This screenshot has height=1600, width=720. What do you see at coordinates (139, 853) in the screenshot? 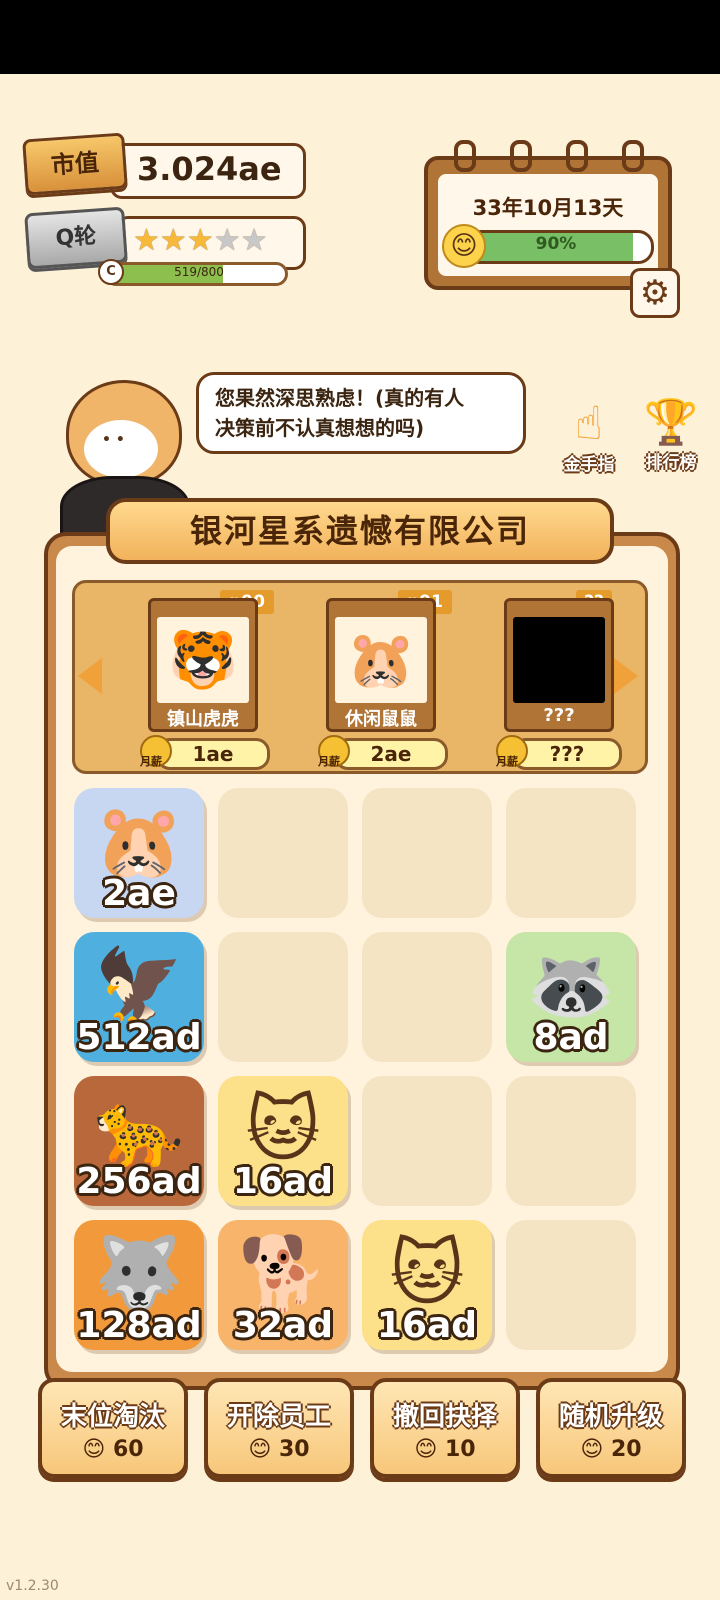
I see `employee-tile: 🐹 2ae` at bounding box center [139, 853].